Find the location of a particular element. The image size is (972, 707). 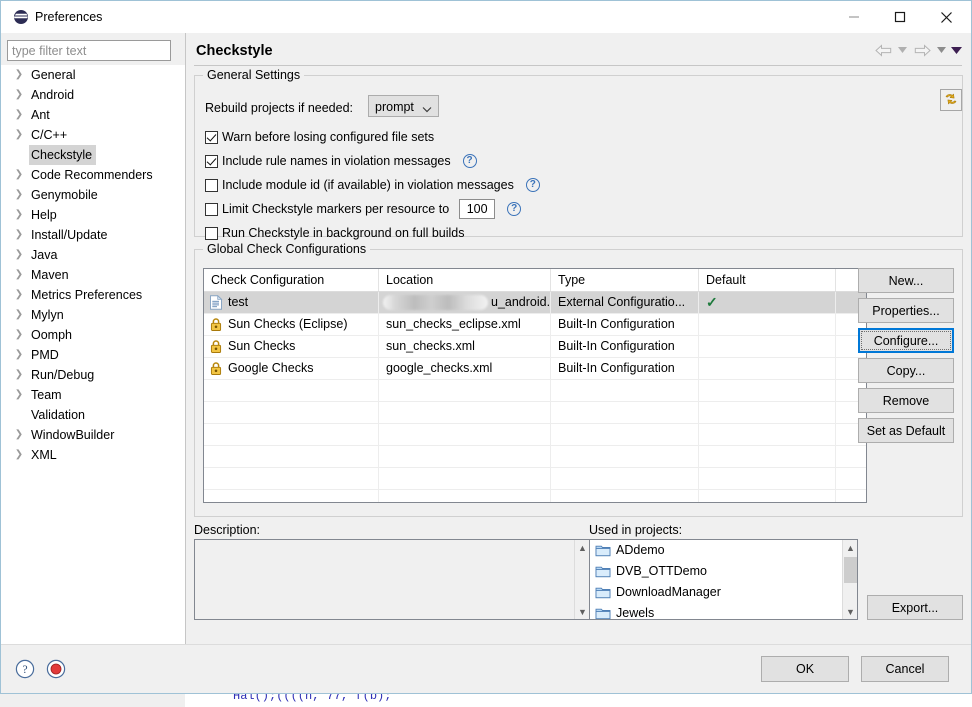

sidebar-item-metrics-preferences: ❯ Metrics Preferences is located at coordinates (93, 295).